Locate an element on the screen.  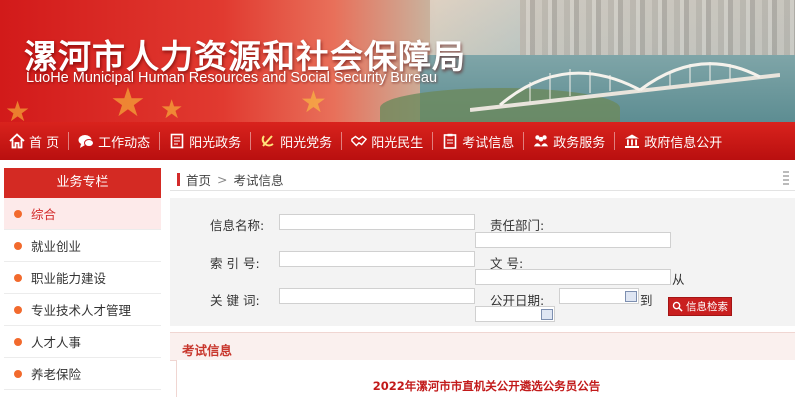
government-icon is located at coordinates (632, 141).